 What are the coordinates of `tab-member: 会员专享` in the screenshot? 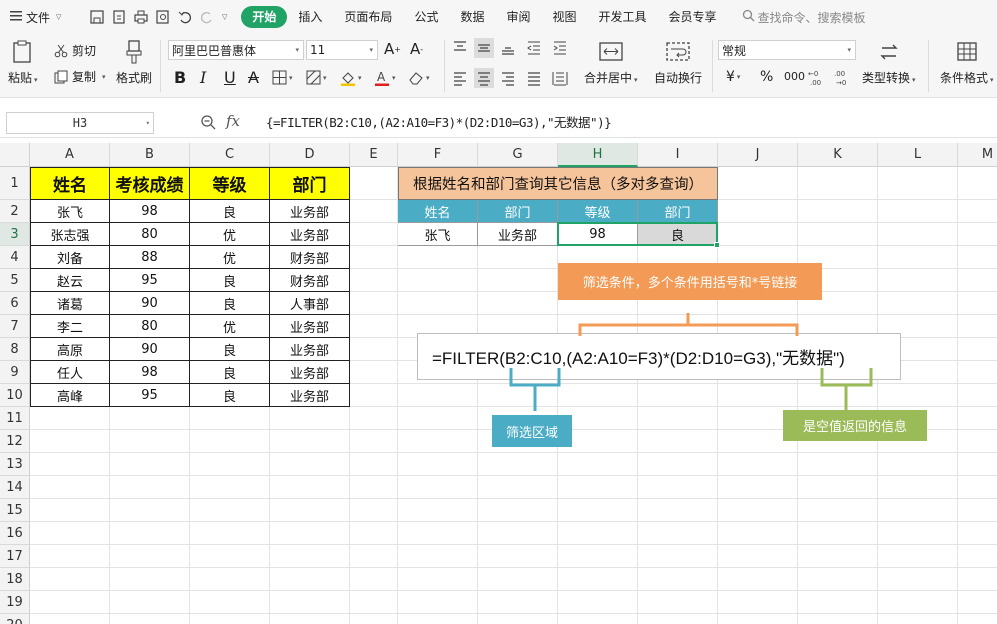 It's located at (693, 17).